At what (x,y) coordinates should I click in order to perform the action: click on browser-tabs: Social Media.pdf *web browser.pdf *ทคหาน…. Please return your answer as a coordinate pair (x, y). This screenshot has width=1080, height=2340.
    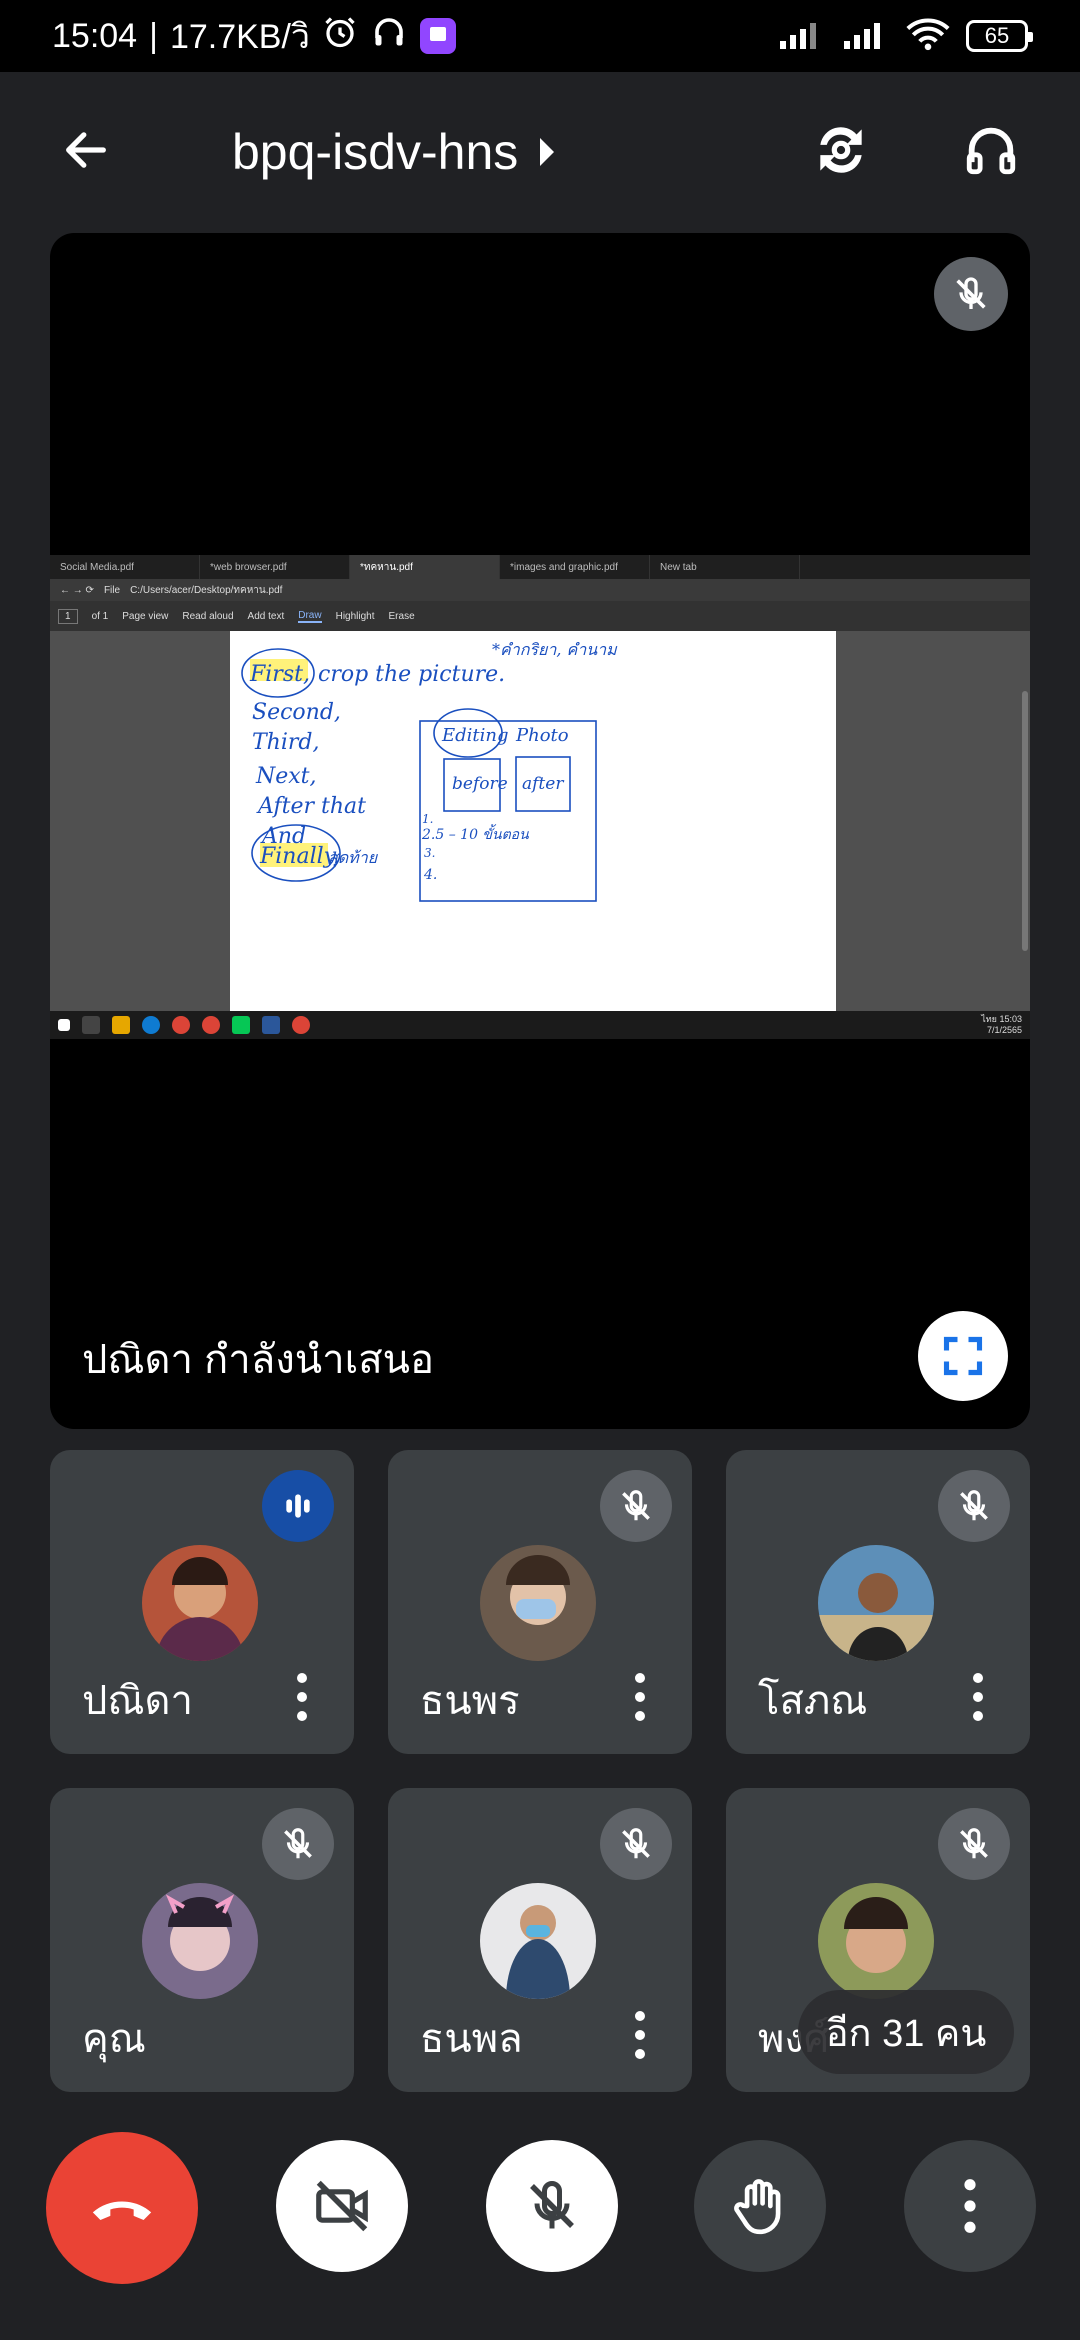
    Looking at the image, I should click on (540, 567).